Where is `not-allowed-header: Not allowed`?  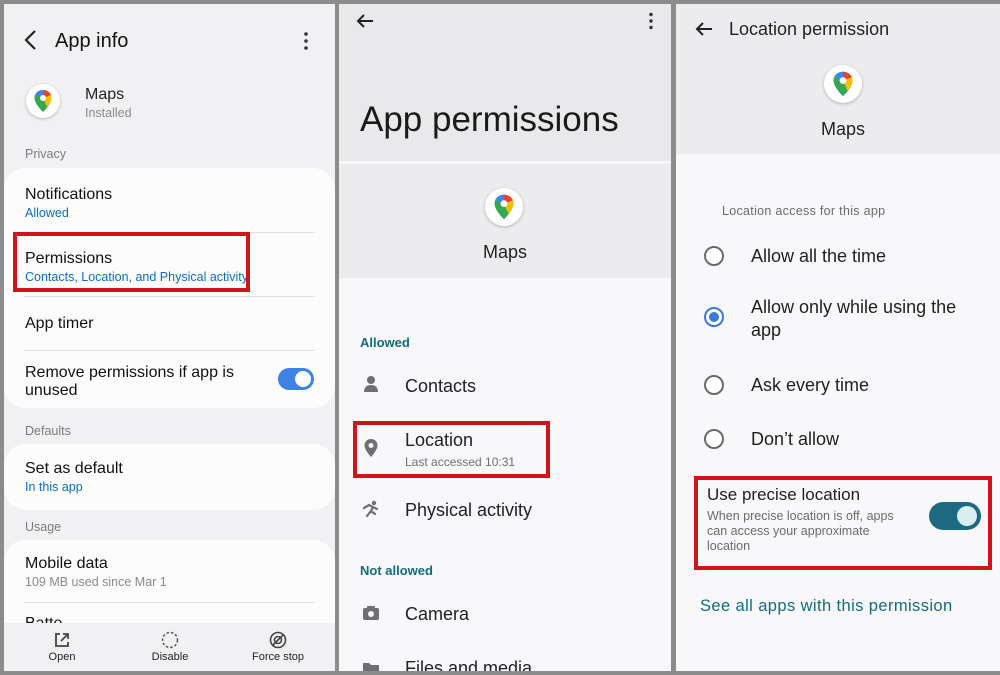
not-allowed-header: Not allowed is located at coordinates (396, 570).